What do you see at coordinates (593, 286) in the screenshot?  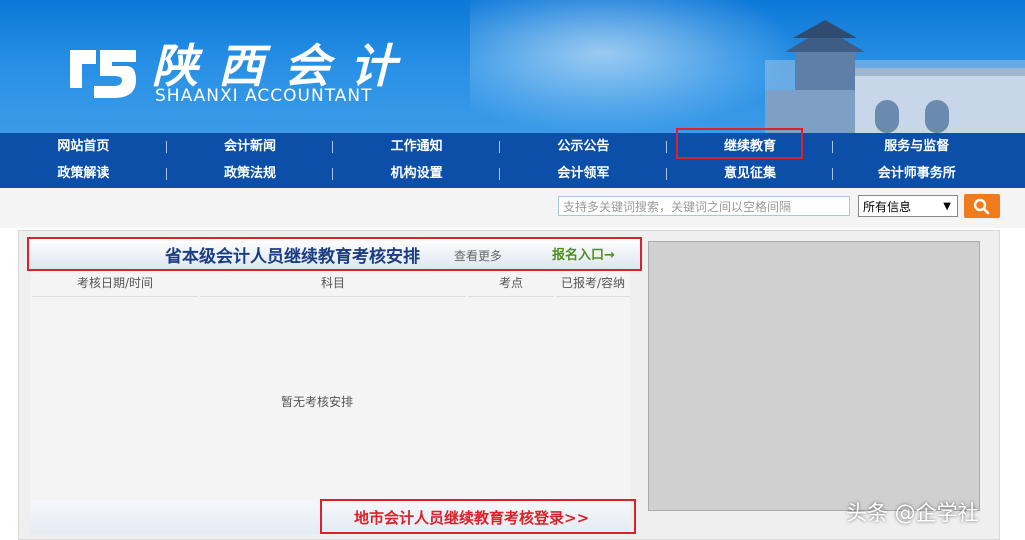 I see `column-header-capacity: 已报考/容纳` at bounding box center [593, 286].